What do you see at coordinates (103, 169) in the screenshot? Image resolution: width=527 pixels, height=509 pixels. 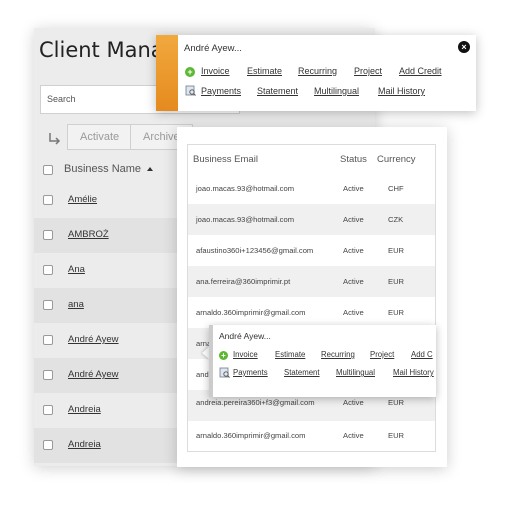 I see `column-label: Business Name` at bounding box center [103, 169].